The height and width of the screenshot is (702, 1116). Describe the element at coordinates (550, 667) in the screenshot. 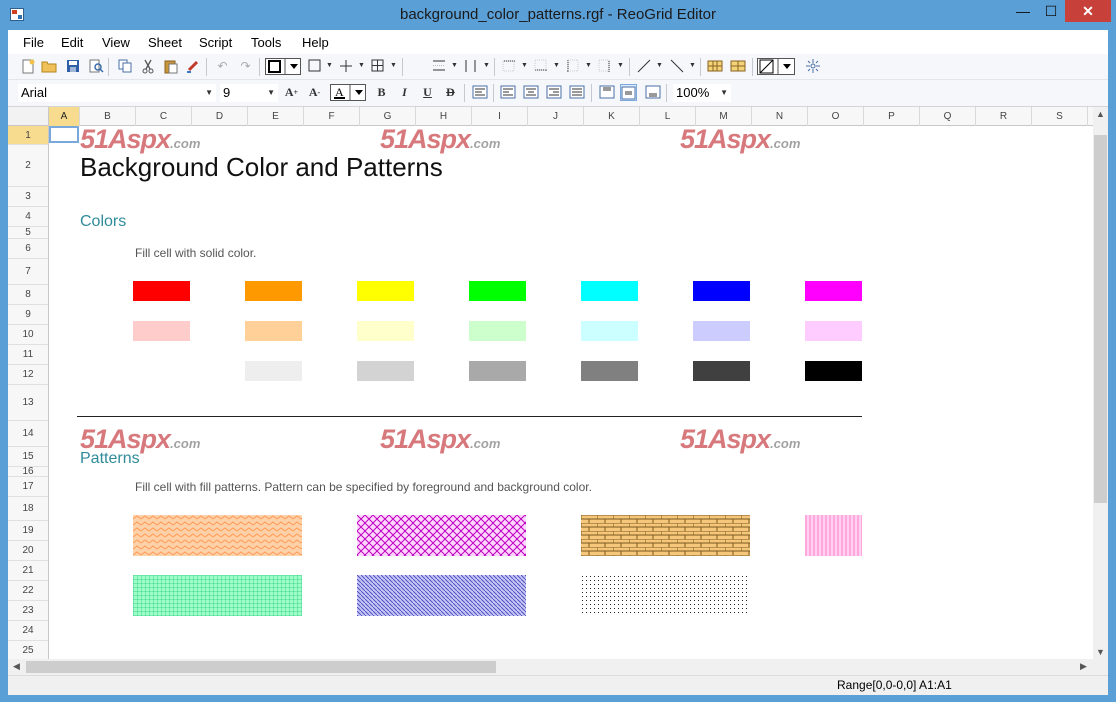

I see `horizontal-scrollbar: ◀ ▶` at that location.